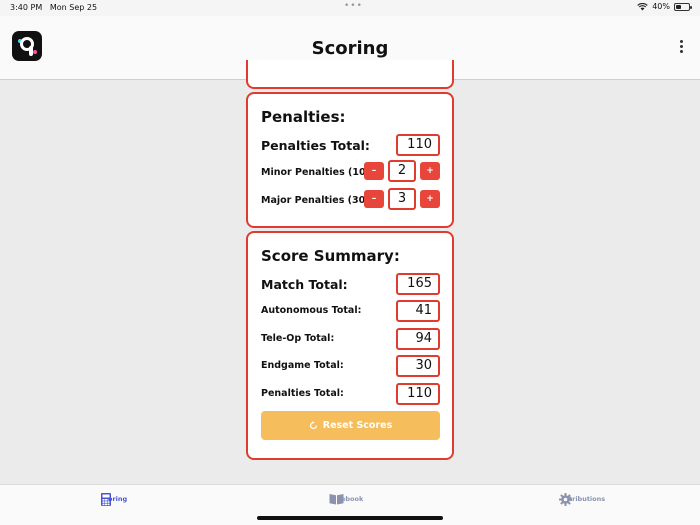 The image size is (700, 525). What do you see at coordinates (311, 310) in the screenshot?
I see `autonomous-total-label: Autonomous Total:` at bounding box center [311, 310].